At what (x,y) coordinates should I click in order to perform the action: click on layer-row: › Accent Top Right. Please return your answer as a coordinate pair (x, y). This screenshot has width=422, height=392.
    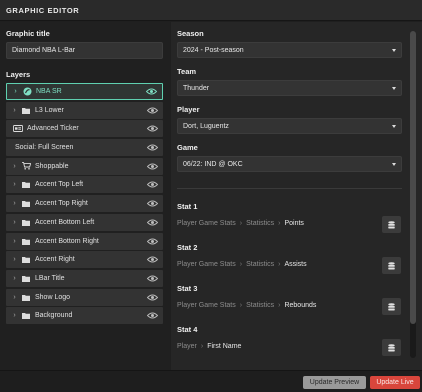
    Looking at the image, I should click on (84, 204).